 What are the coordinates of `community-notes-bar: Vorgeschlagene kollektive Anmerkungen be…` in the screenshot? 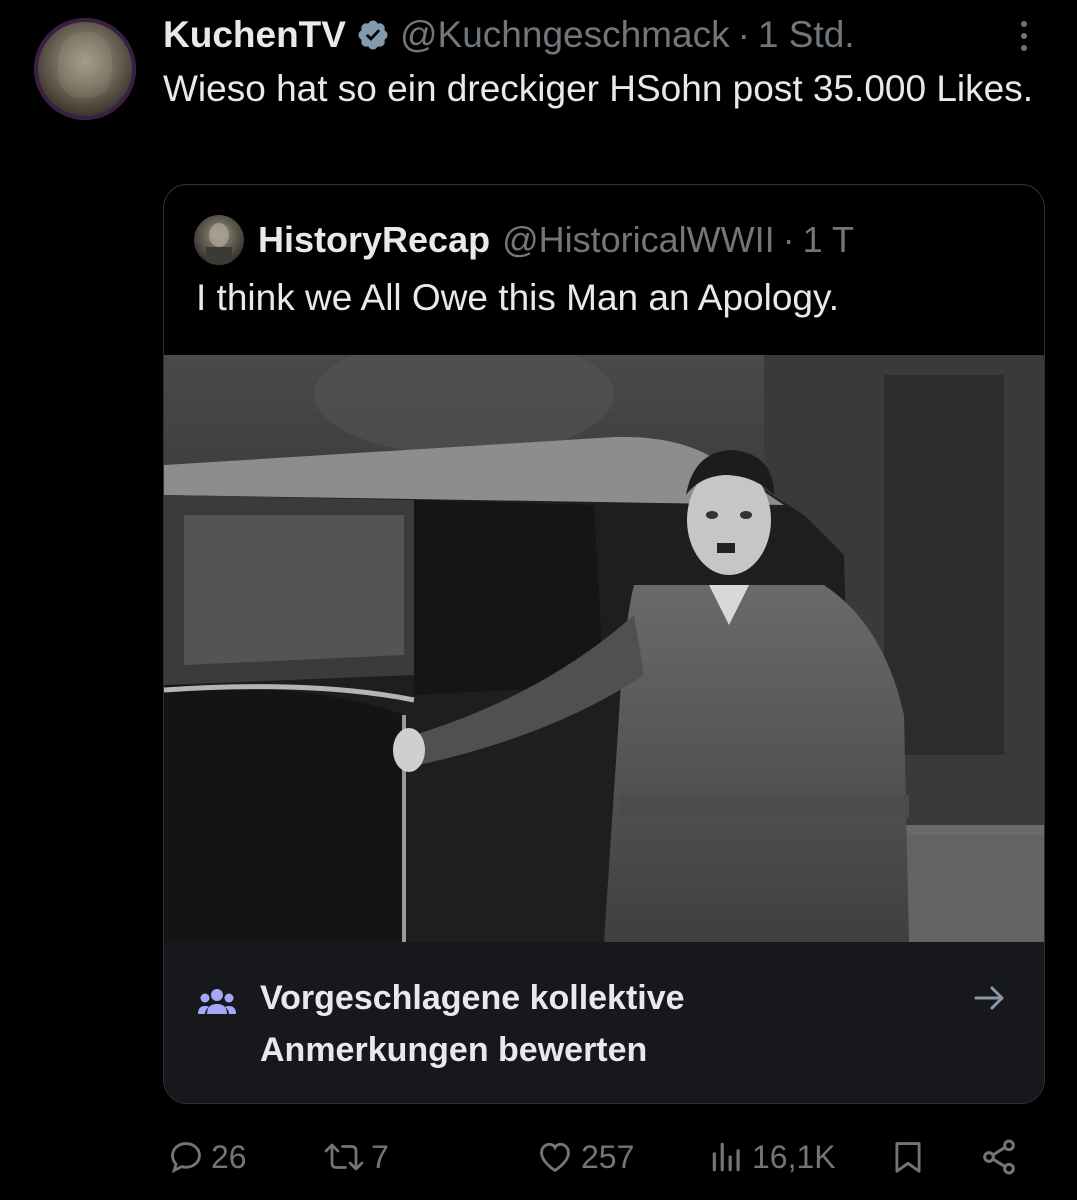 It's located at (604, 1022).